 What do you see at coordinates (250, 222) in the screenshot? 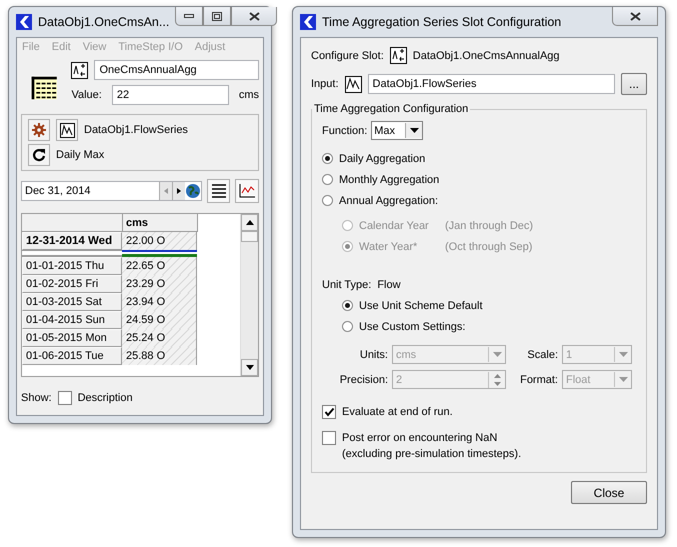
I see `scroll-up-icon` at bounding box center [250, 222].